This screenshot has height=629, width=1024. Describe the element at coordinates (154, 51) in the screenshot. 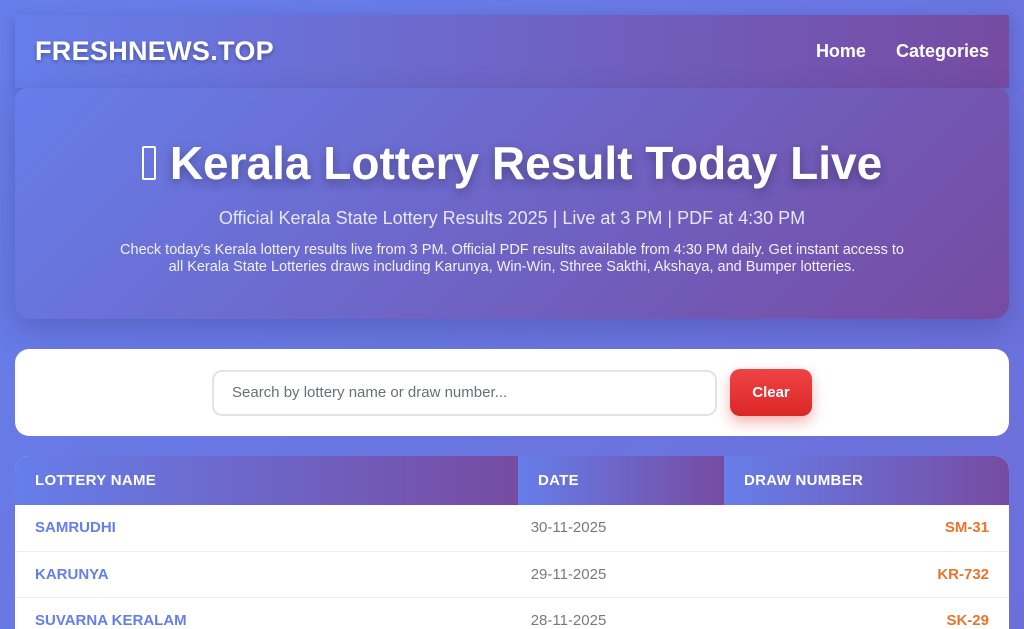

I see `site-logo: FRESHNEWS.TOP` at that location.